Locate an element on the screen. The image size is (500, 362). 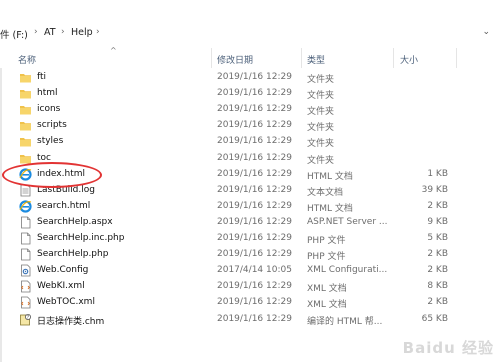
file-name: html is located at coordinates (47, 93).